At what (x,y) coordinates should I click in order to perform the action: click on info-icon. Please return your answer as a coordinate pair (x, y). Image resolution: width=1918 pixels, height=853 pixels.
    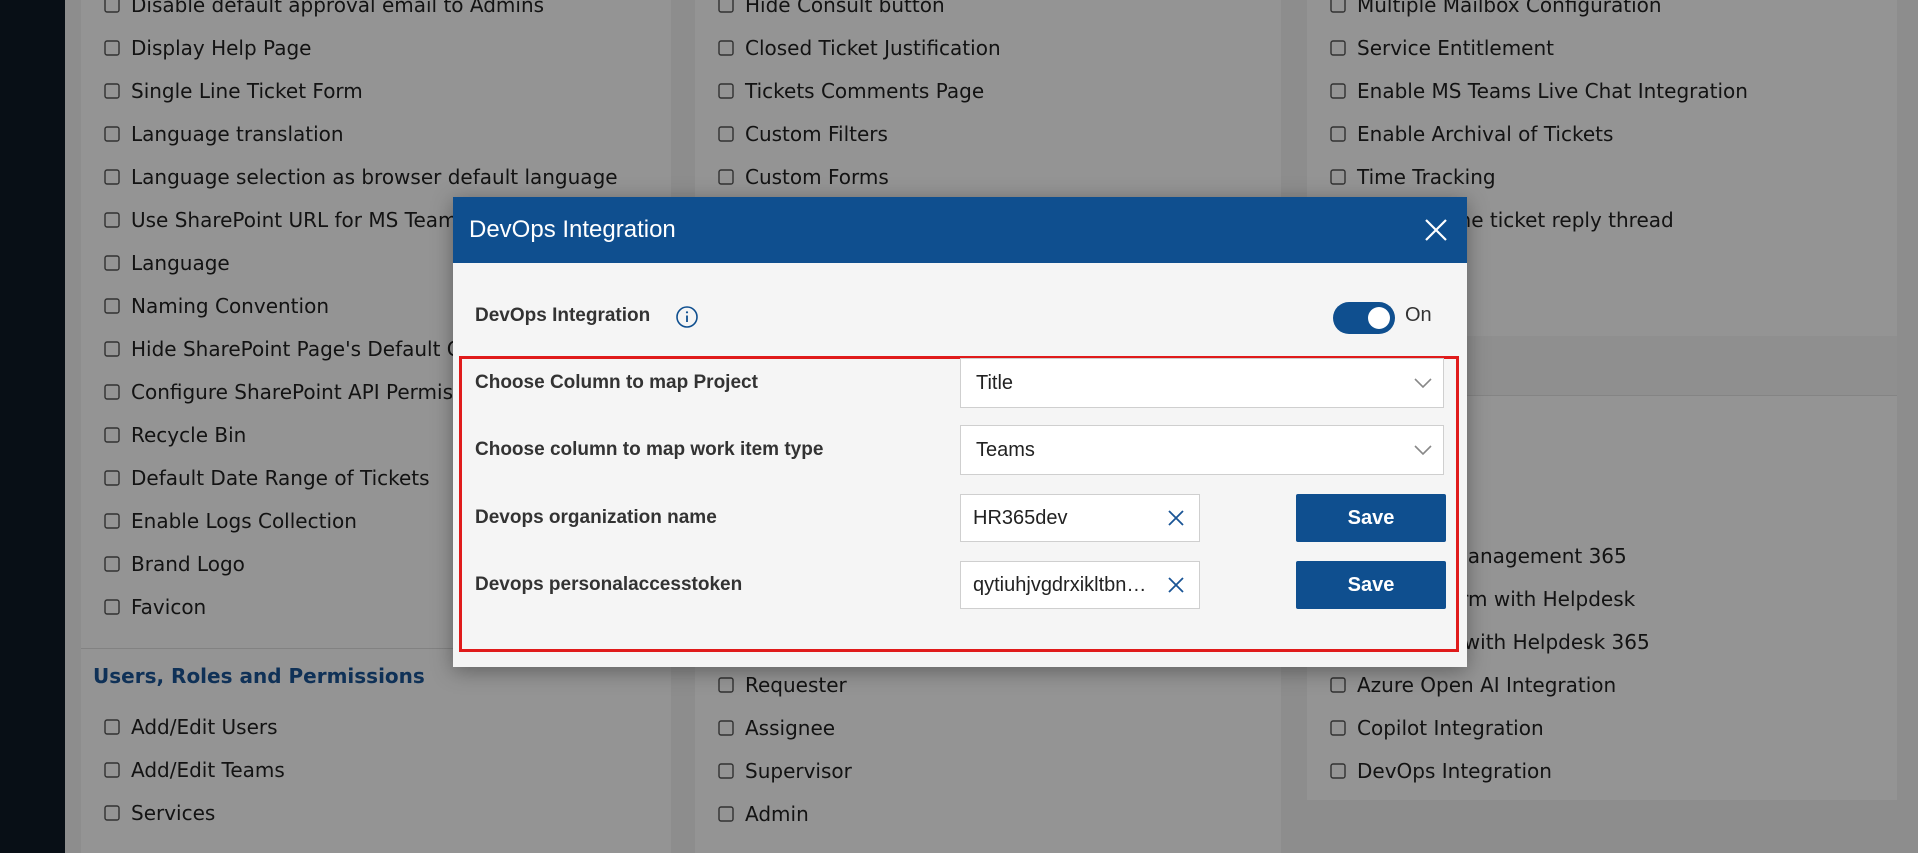
    Looking at the image, I should click on (687, 317).